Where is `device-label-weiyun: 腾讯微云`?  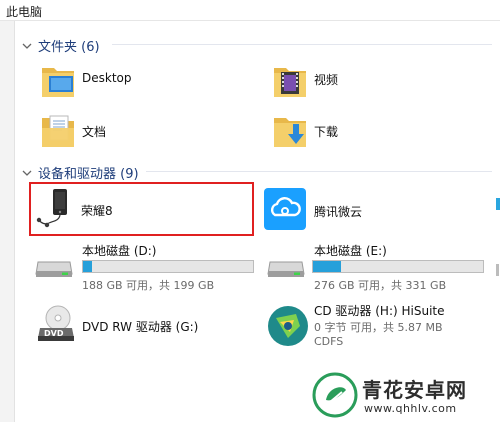 device-label-weiyun: 腾讯微云 is located at coordinates (338, 212).